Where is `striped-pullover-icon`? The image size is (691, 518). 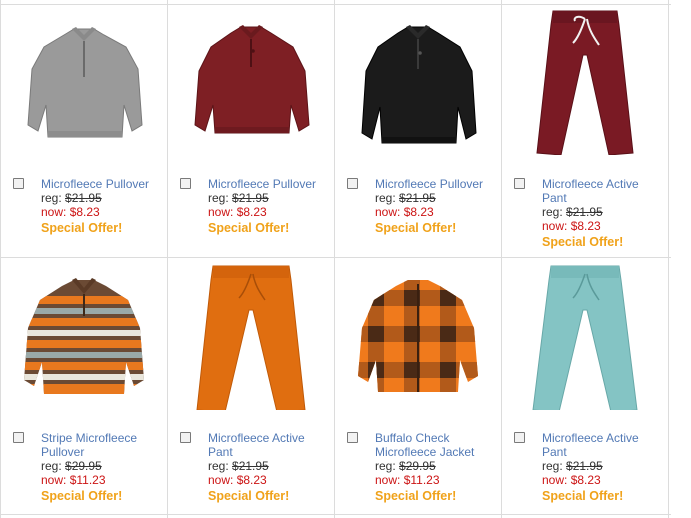 striped-pullover-icon is located at coordinates (84, 343).